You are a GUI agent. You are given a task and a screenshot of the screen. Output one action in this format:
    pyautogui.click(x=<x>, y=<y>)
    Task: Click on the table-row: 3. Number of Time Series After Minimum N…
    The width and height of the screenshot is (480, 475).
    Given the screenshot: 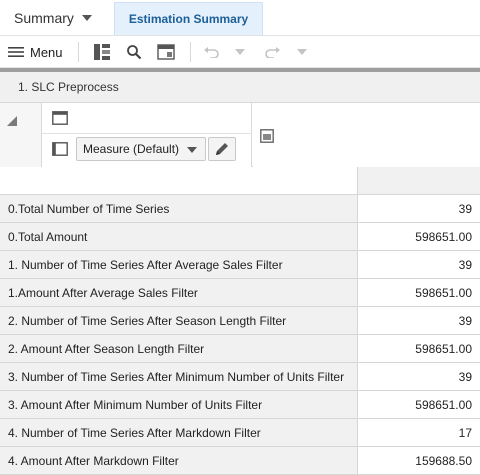 What is the action you would take?
    pyautogui.click(x=240, y=377)
    